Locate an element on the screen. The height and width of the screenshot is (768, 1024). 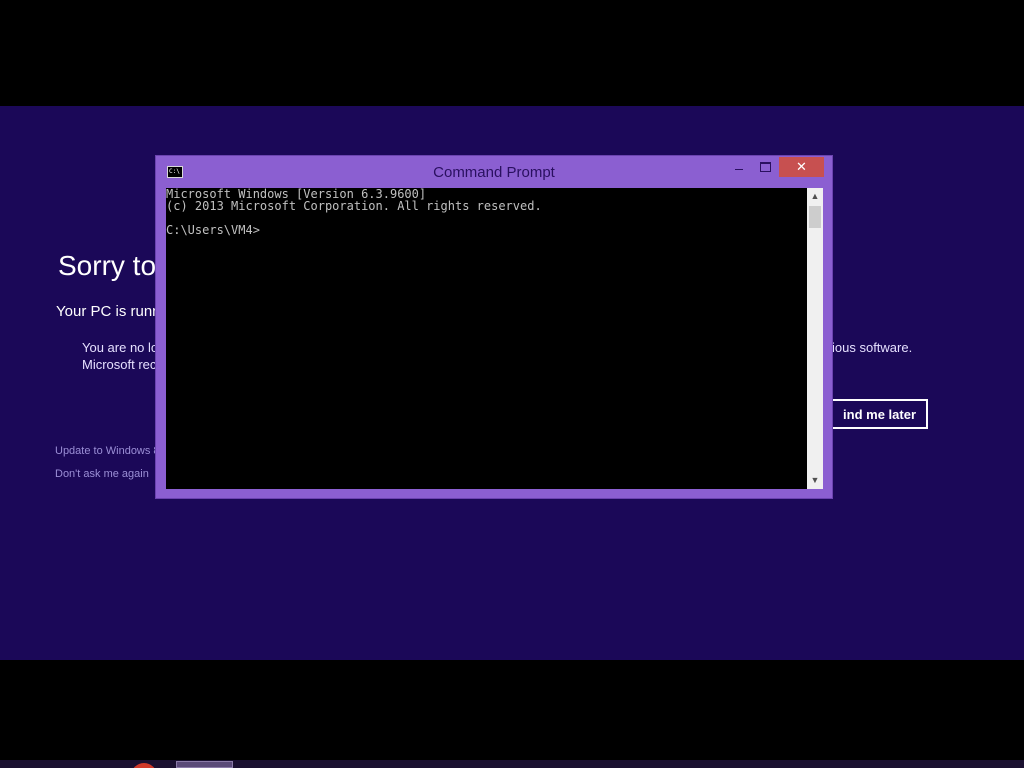
close-icon: ✕ is located at coordinates (801, 166).